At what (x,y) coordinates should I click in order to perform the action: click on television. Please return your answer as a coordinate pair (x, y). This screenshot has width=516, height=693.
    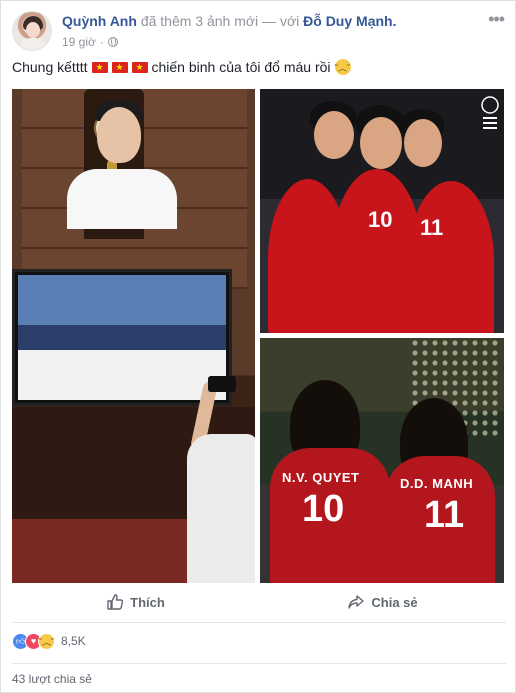
    Looking at the image, I should click on (122, 337).